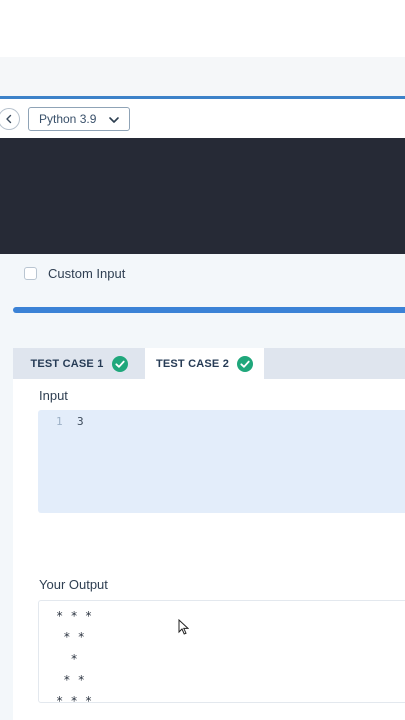 The height and width of the screenshot is (720, 405). What do you see at coordinates (221, 651) in the screenshot?
I see `output-box: * * * * * * * * * * *` at bounding box center [221, 651].